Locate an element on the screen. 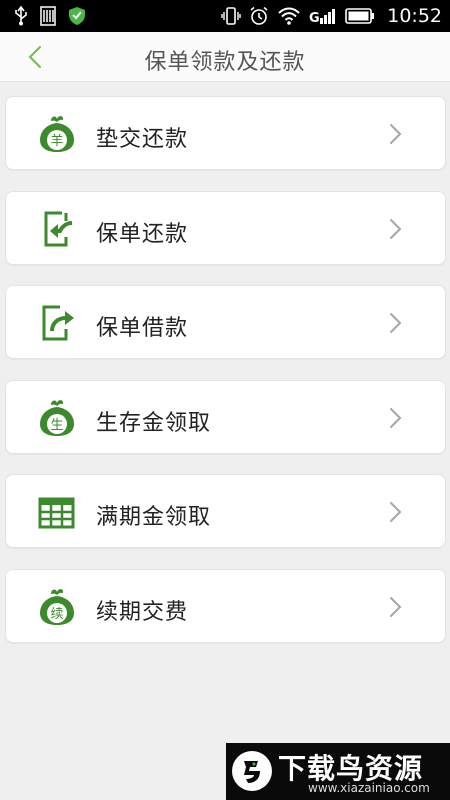  menu-item-policy-loan: 保单借款 is located at coordinates (225, 322).